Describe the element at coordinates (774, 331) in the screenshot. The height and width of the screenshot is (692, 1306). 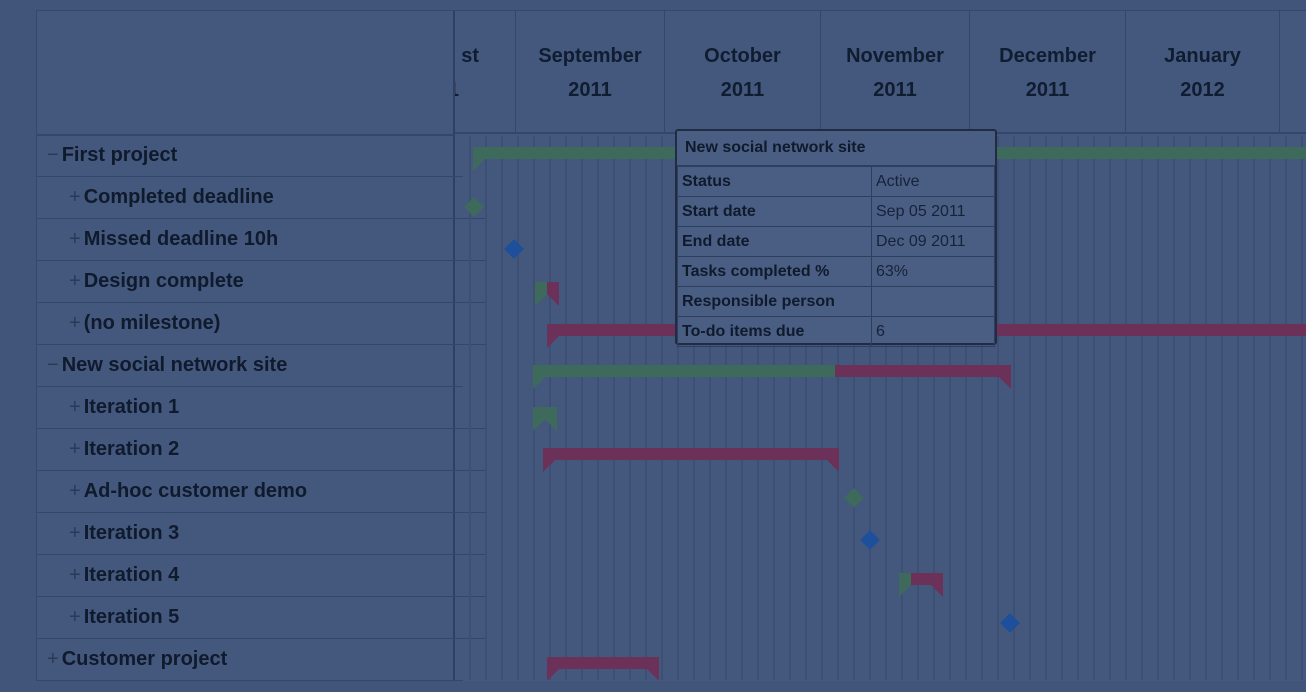
I see `tooltip-key: To-do items due` at that location.